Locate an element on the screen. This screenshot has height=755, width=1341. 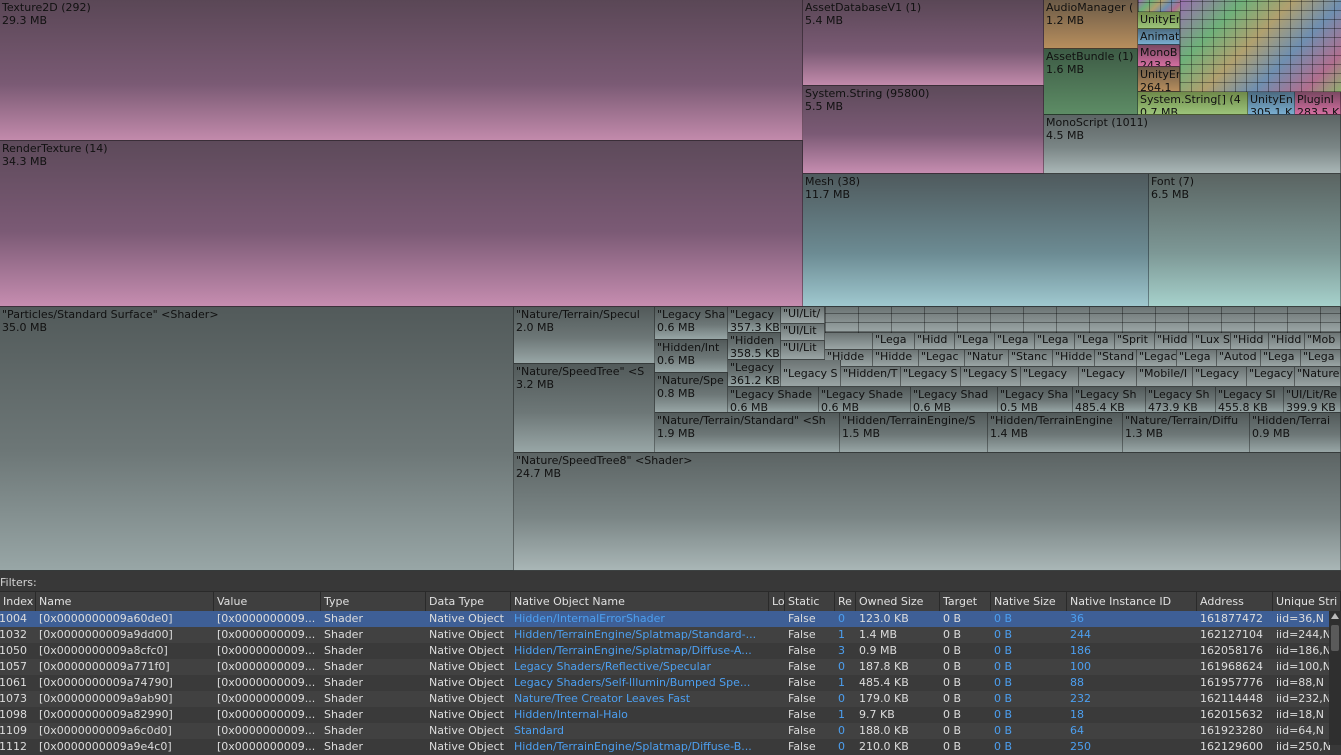
col-header-address: Address is located at coordinates (1235, 601).